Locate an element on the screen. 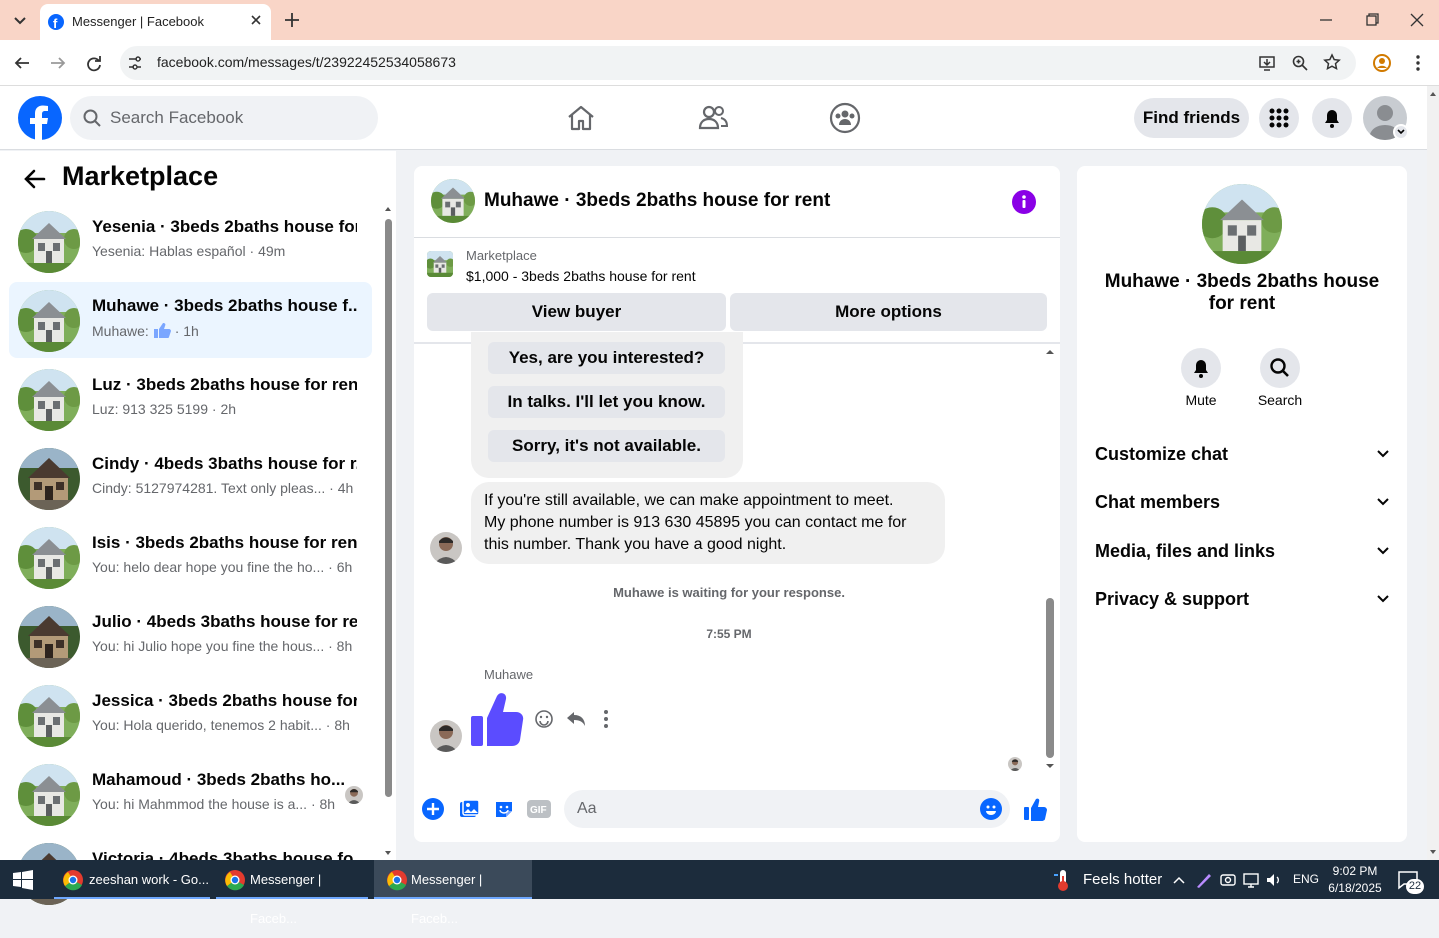 The image size is (1439, 938). mute-label: Mute is located at coordinates (1201, 400).